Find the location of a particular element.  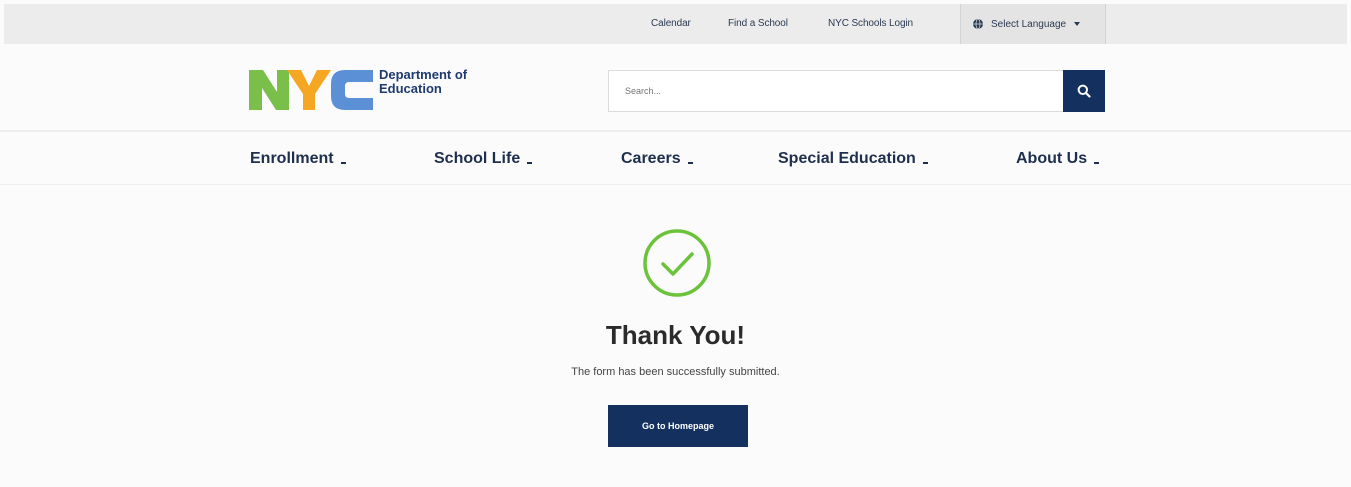

nav-item-careers: Careers is located at coordinates (657, 159).